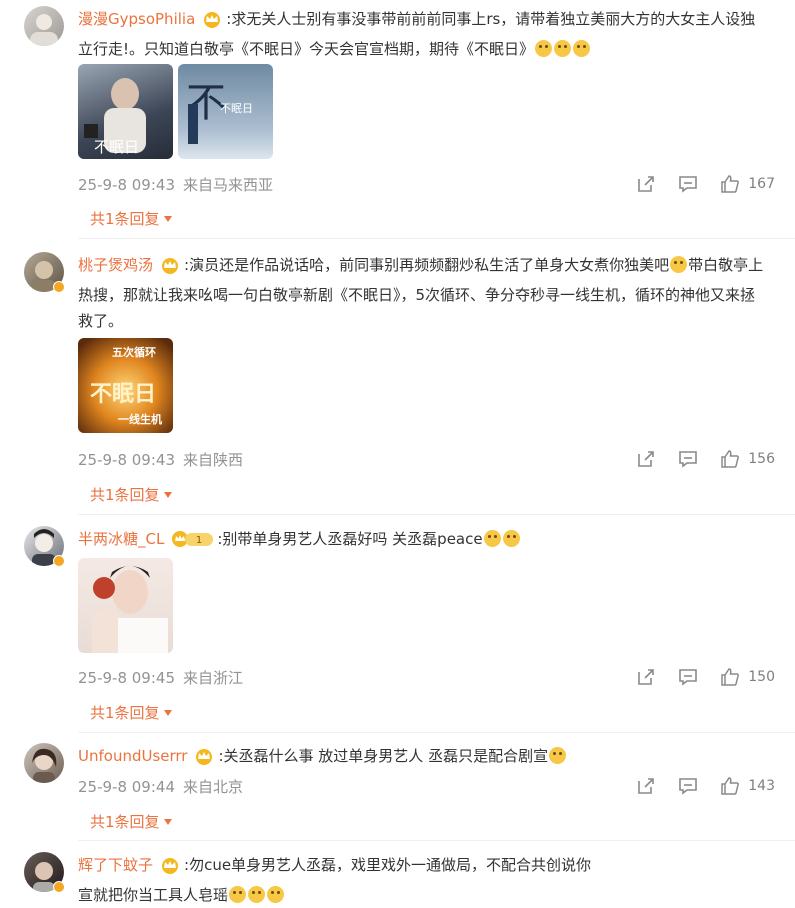 The image size is (795, 908). I want to click on comment-location: 来自北京, so click(213, 787).